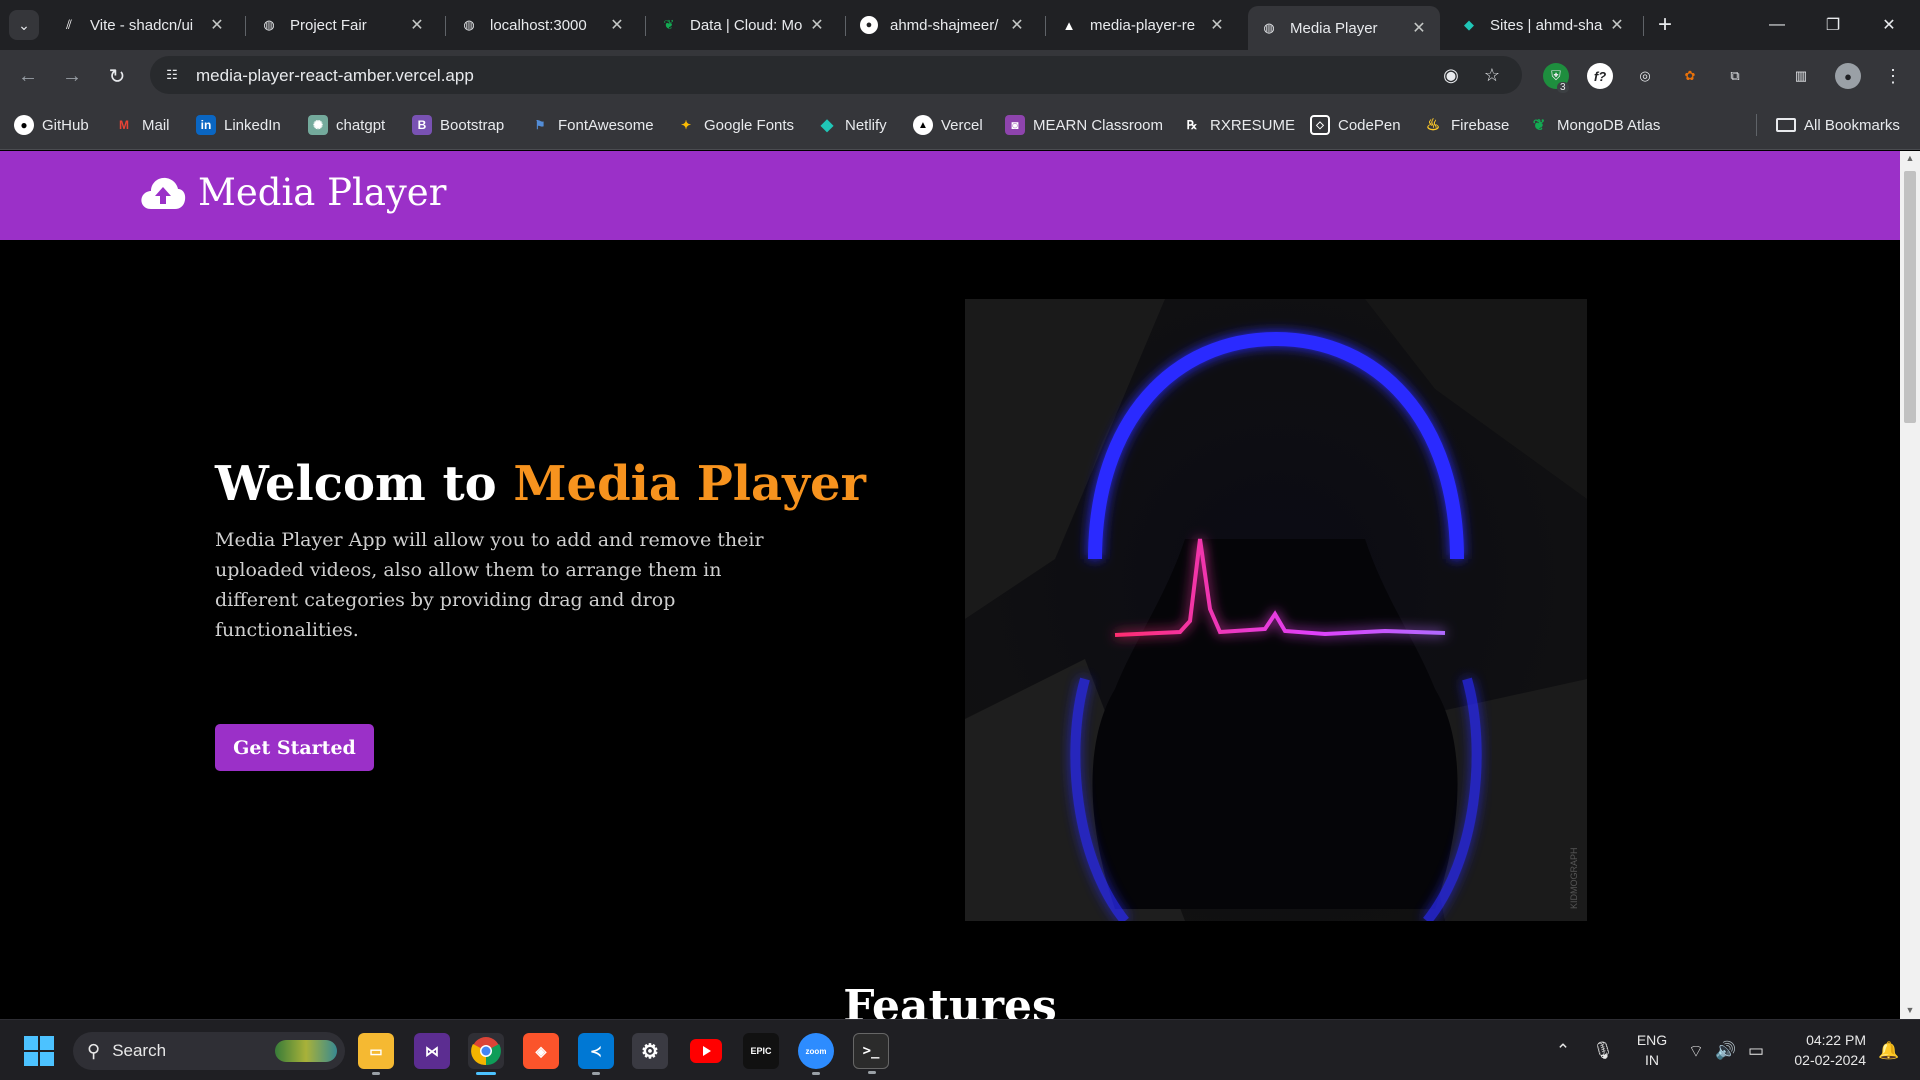 The width and height of the screenshot is (1920, 1080). Describe the element at coordinates (606, 125) in the screenshot. I see `bookmark-label: FontAwesome` at that location.